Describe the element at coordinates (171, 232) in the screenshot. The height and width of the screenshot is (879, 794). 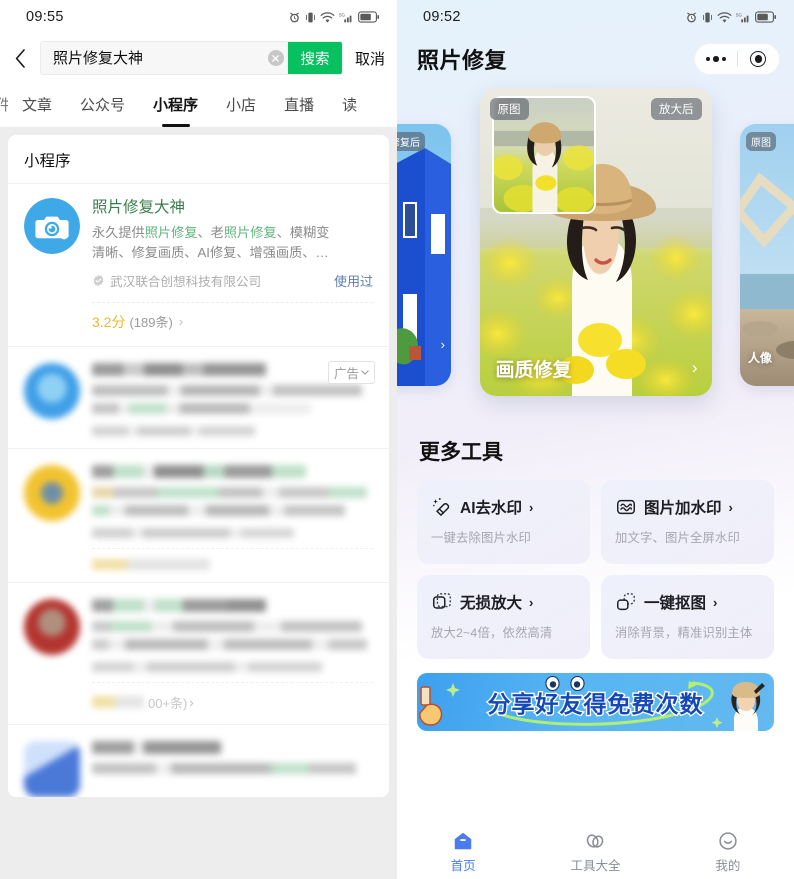
I see `desc-highlight-a: 照片修复` at that location.